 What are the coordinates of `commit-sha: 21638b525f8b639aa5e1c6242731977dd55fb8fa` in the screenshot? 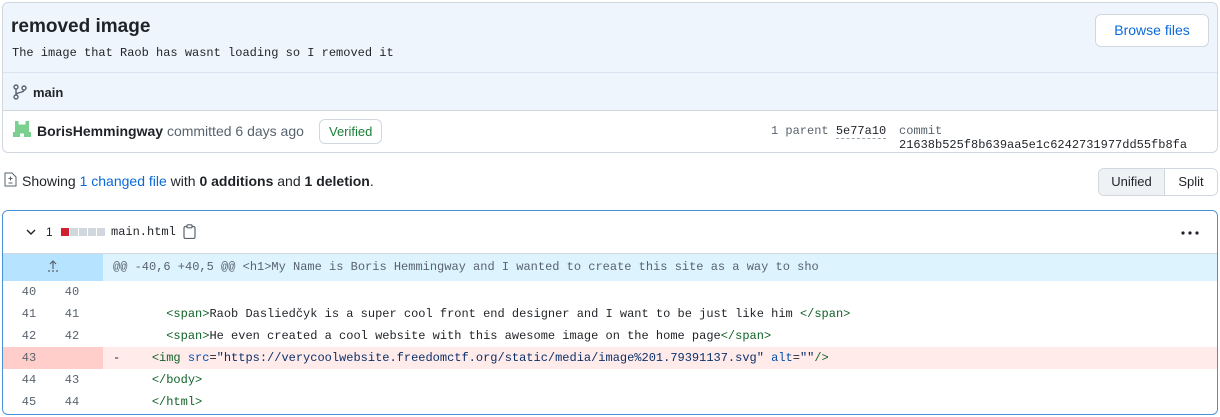 It's located at (1043, 145).